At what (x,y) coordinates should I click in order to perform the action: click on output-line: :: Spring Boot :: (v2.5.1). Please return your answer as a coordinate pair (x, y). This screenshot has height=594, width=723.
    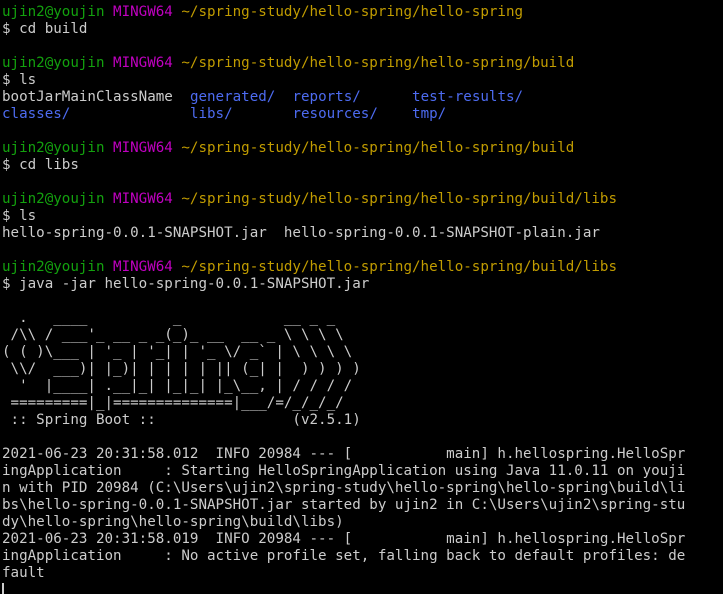
    Looking at the image, I should click on (361, 420).